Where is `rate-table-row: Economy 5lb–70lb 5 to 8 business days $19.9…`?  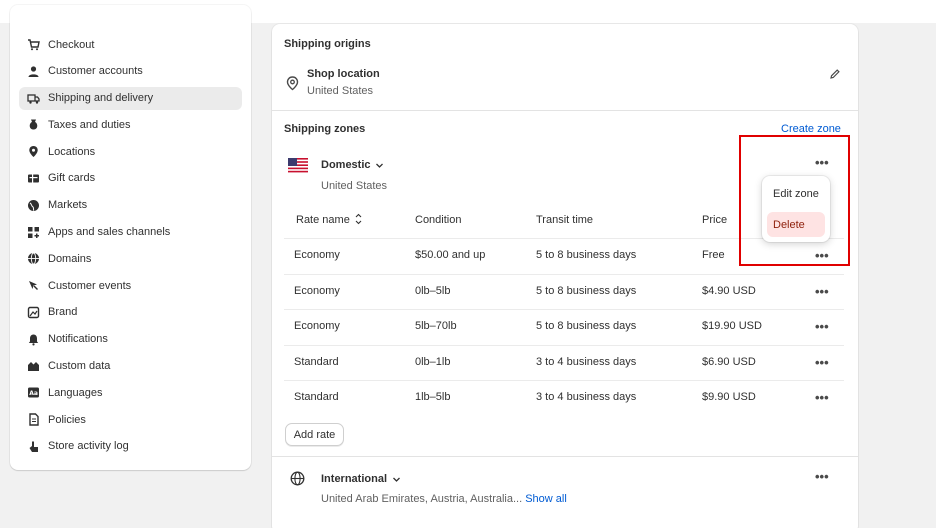 rate-table-row: Economy 5lb–70lb 5 to 8 business days $19.9… is located at coordinates (564, 326).